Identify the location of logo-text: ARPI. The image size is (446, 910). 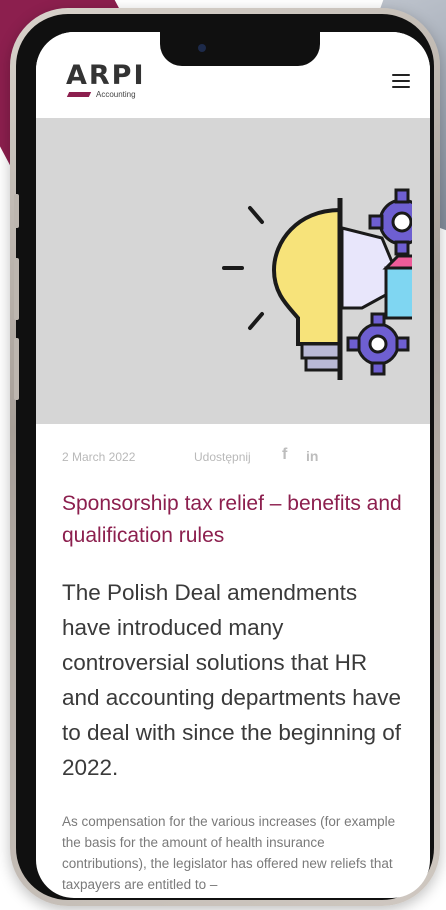
(106, 75).